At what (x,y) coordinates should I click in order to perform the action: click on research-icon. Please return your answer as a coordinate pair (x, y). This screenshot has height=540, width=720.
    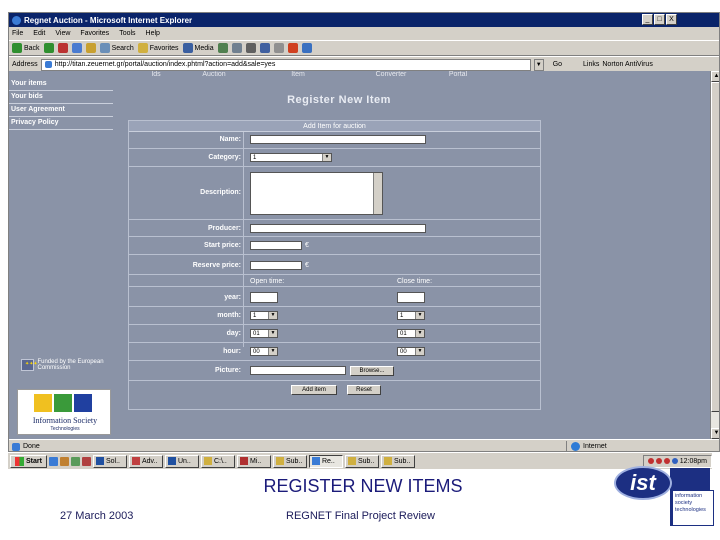
    Looking at the image, I should click on (292, 48).